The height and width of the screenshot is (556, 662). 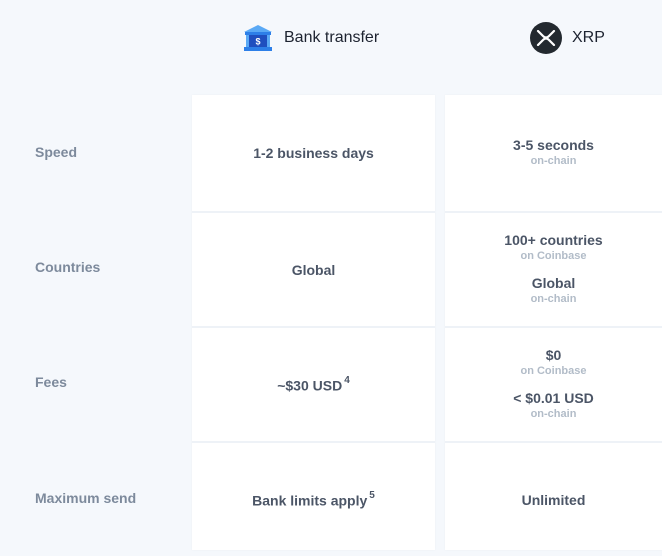 What do you see at coordinates (56, 152) in the screenshot?
I see `row-label-speed: Speed` at bounding box center [56, 152].